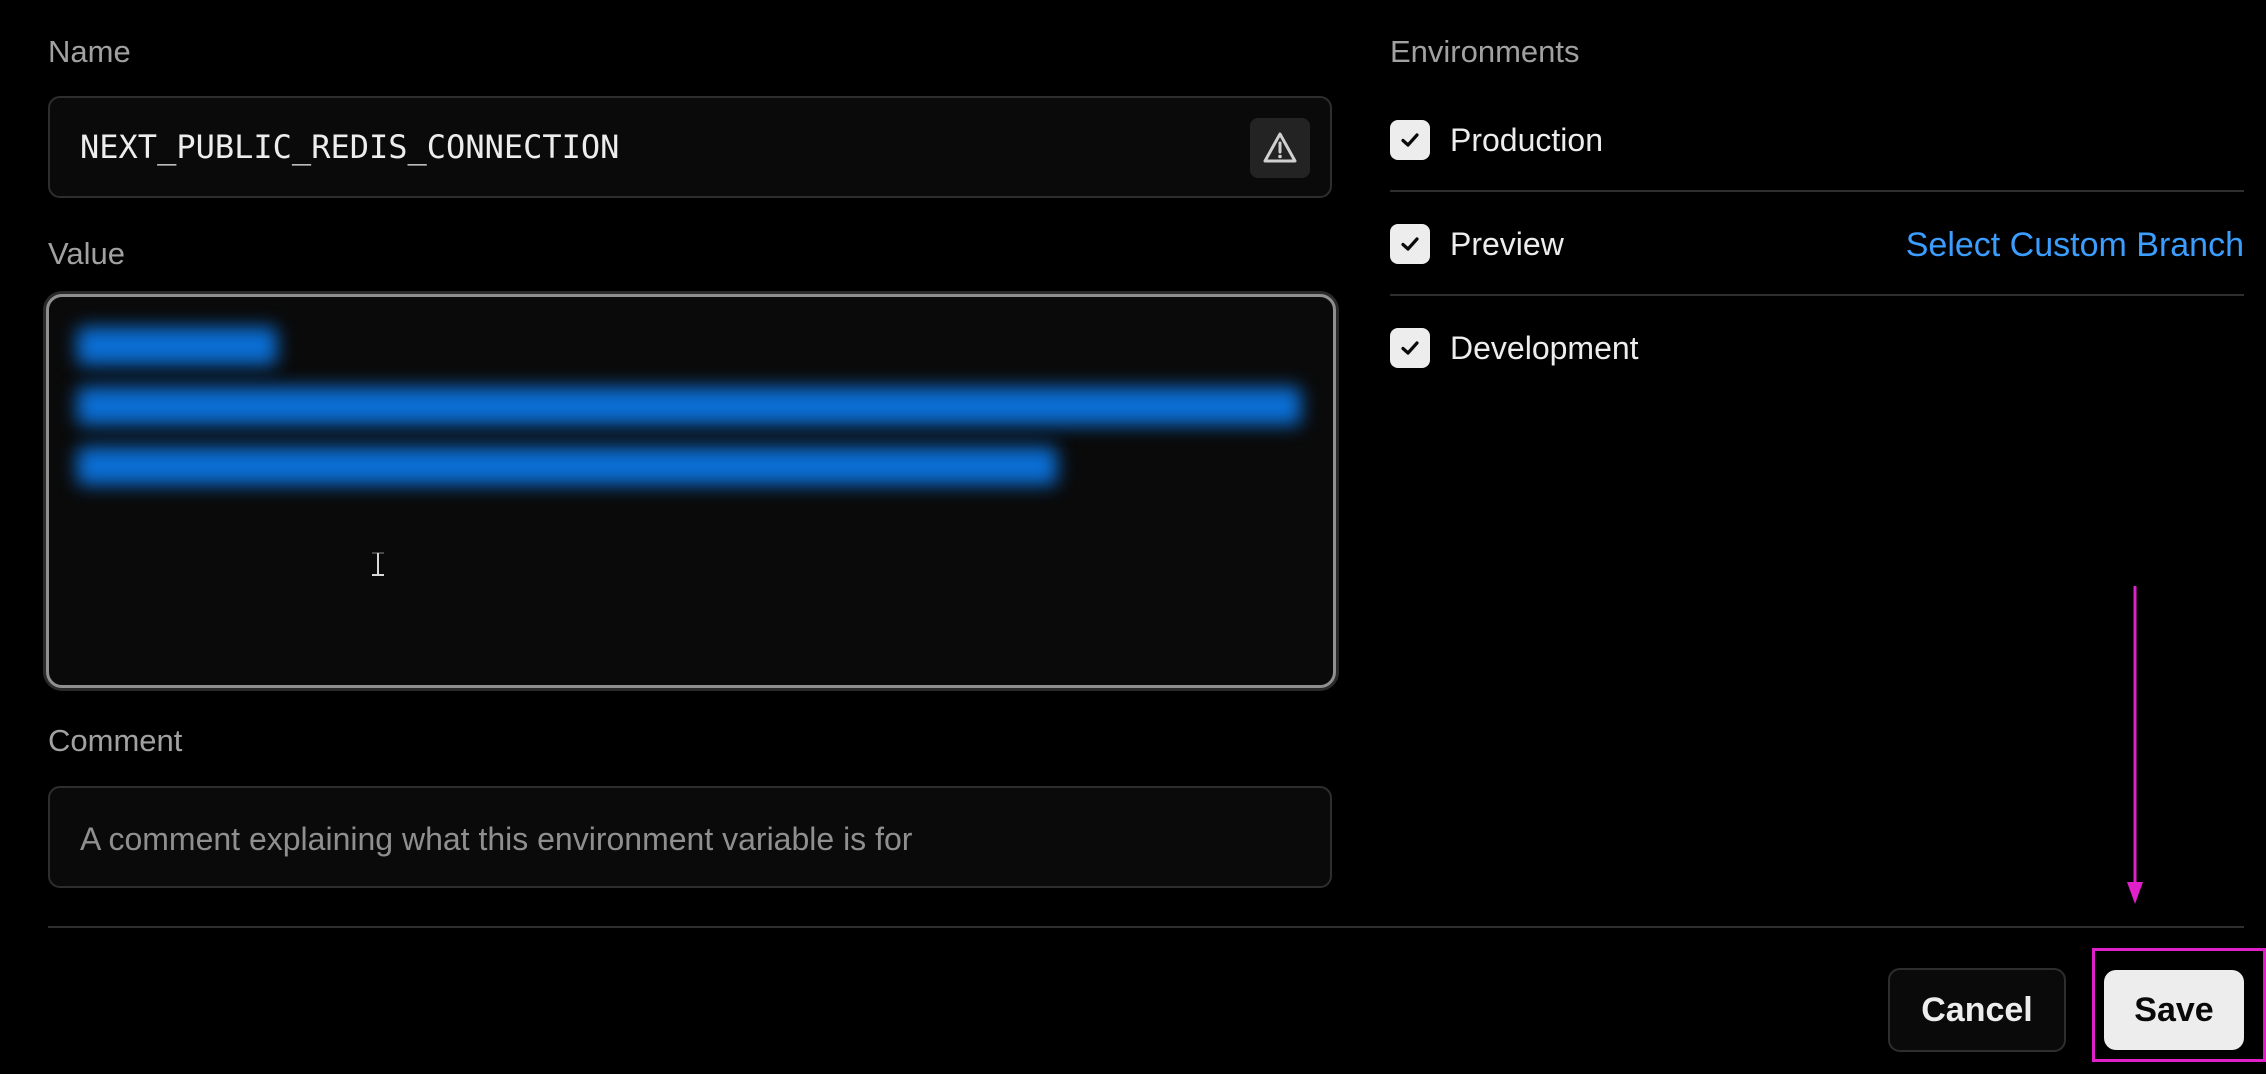 The image size is (2266, 1074). Describe the element at coordinates (115, 740) in the screenshot. I see `comment-label: Comment` at that location.